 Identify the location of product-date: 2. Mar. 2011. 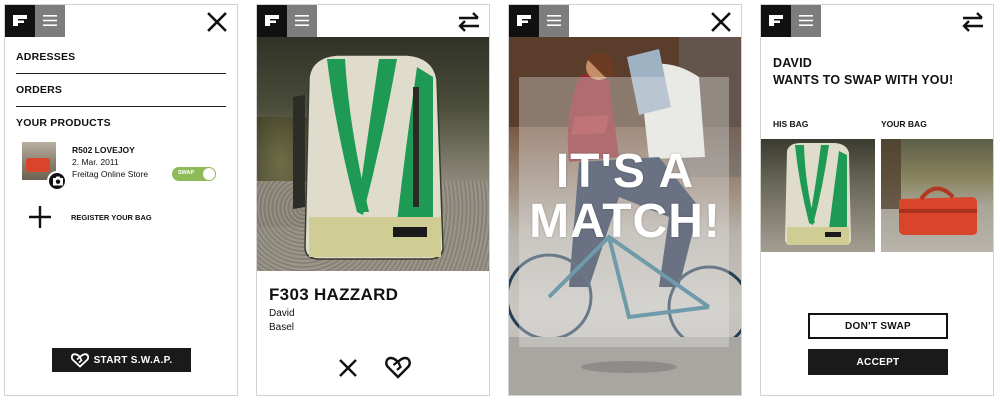
(95, 162).